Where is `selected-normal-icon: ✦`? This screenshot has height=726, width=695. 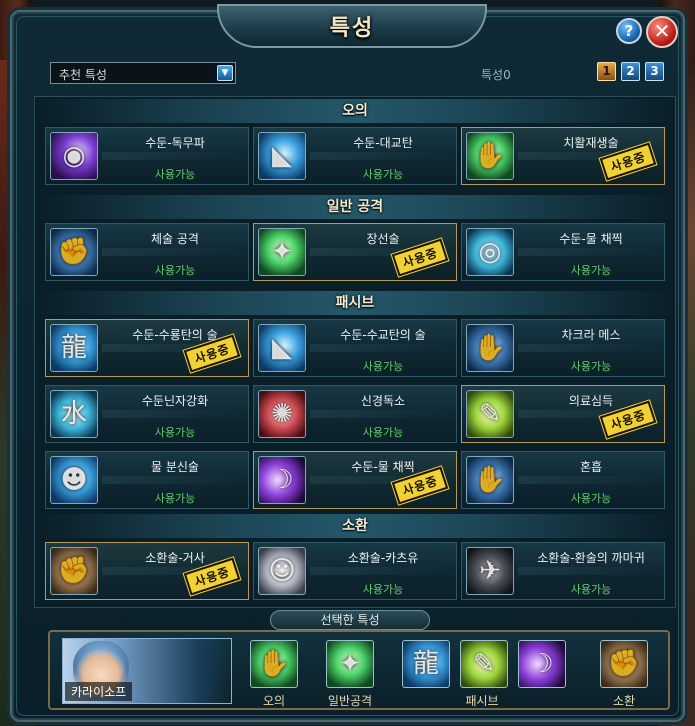
selected-normal-icon: ✦ is located at coordinates (350, 664).